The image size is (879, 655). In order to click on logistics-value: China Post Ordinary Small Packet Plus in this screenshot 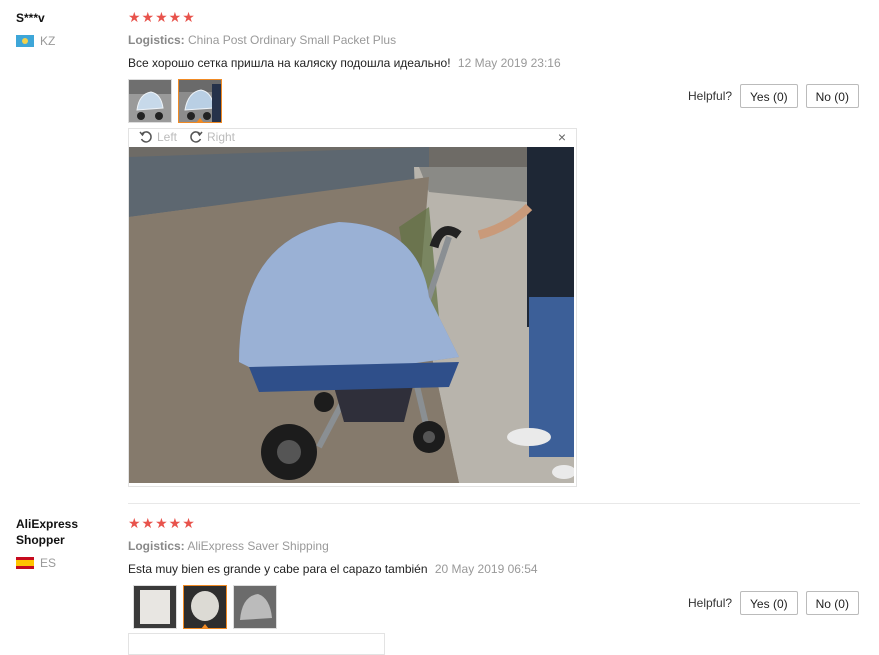, I will do `click(292, 40)`.